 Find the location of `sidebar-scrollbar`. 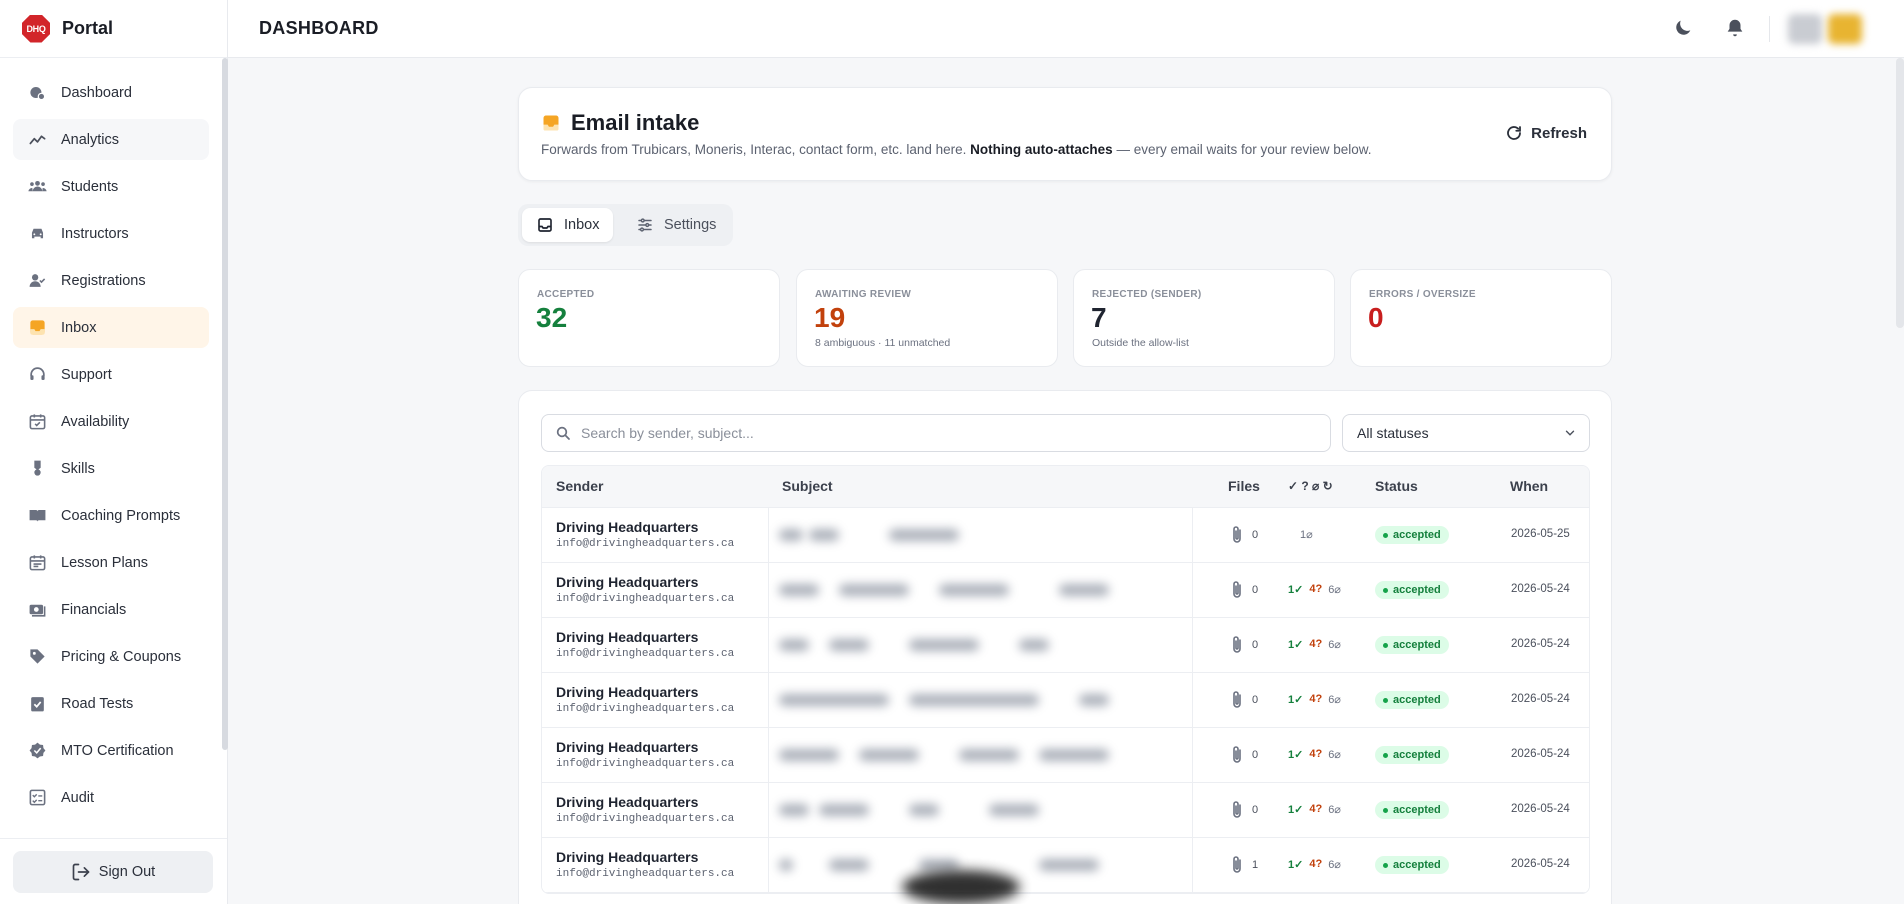

sidebar-scrollbar is located at coordinates (225, 404).